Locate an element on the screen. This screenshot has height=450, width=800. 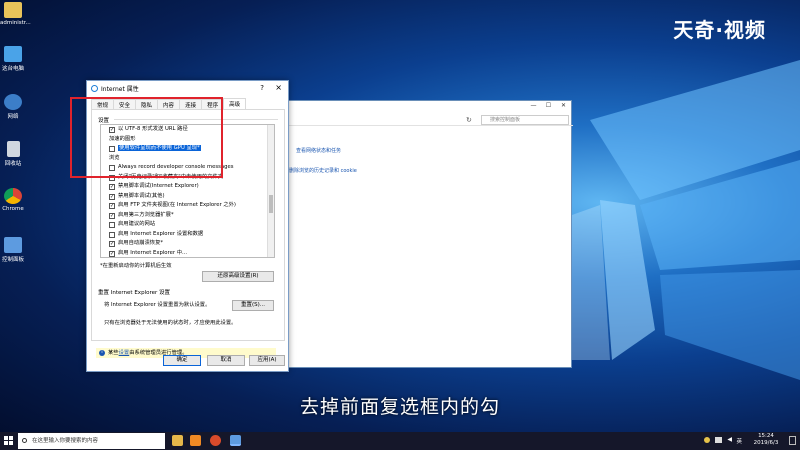
desktop-icon-label: 网络 is located at coordinates (13, 117).